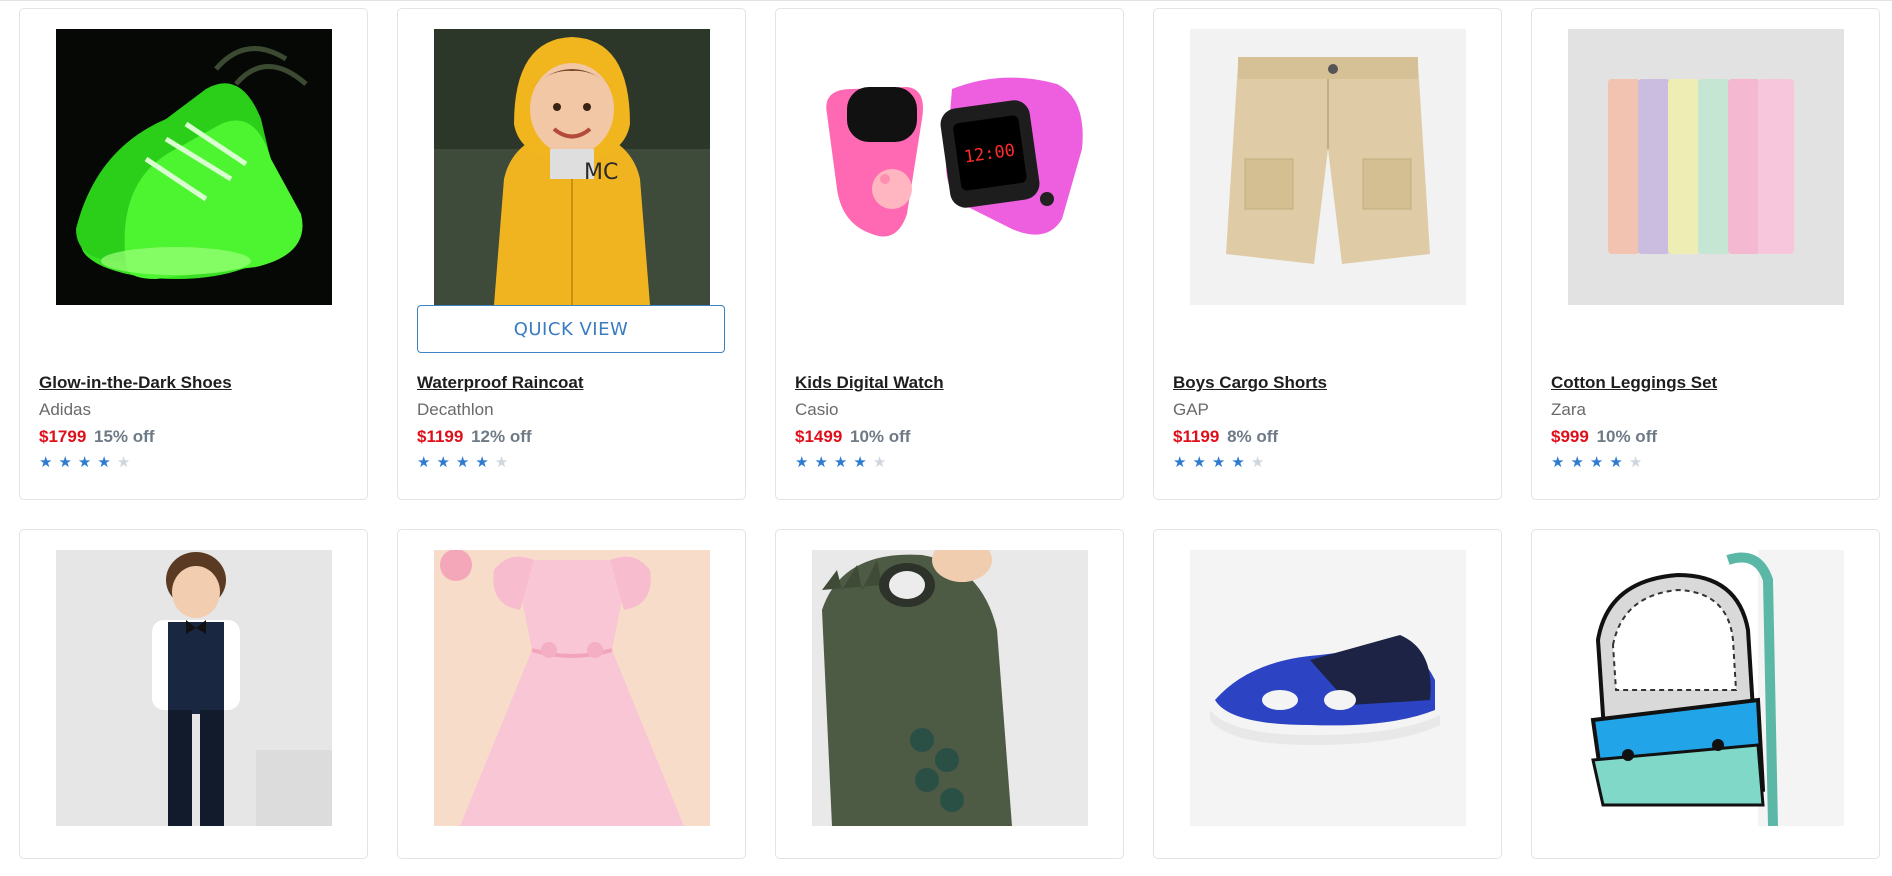 This screenshot has width=1892, height=876. Describe the element at coordinates (1706, 167) in the screenshot. I see `leggings-set-image` at that location.